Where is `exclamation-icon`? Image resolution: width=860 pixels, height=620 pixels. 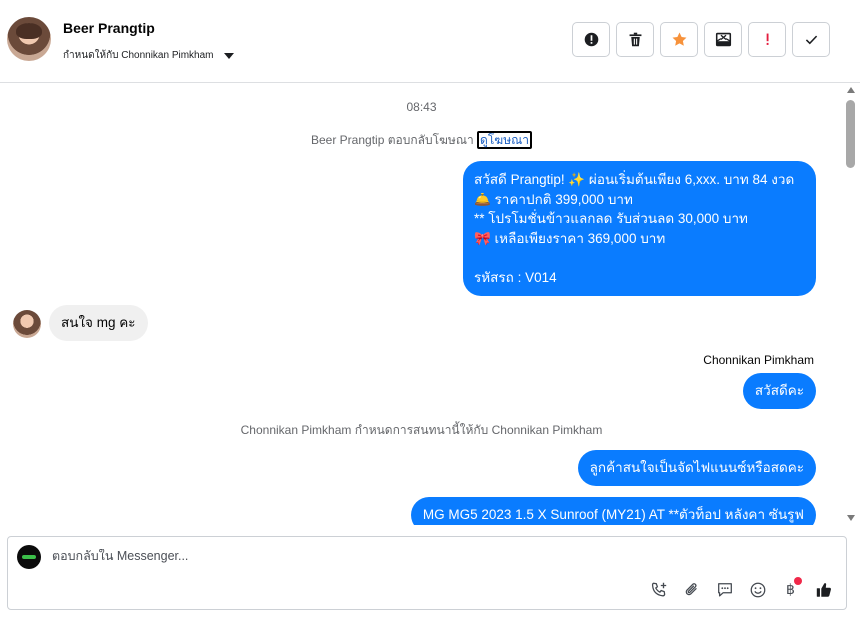
exclamation-icon is located at coordinates (767, 39).